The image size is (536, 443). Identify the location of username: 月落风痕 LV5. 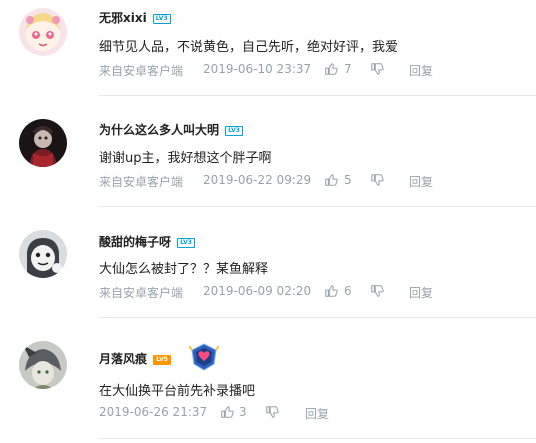
(135, 358).